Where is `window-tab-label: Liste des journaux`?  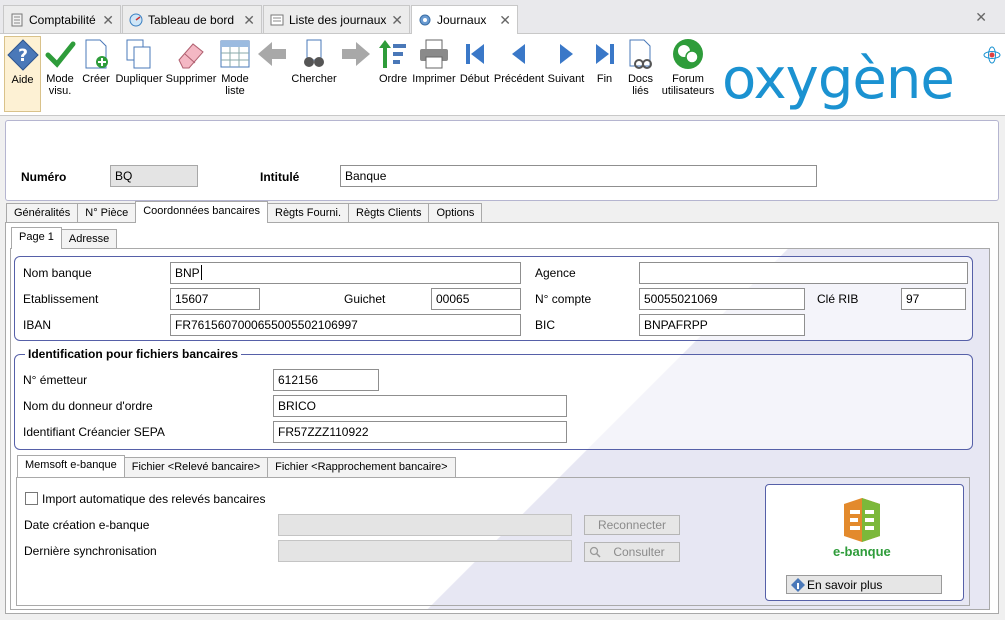
window-tab-label: Liste des journaux is located at coordinates (338, 19).